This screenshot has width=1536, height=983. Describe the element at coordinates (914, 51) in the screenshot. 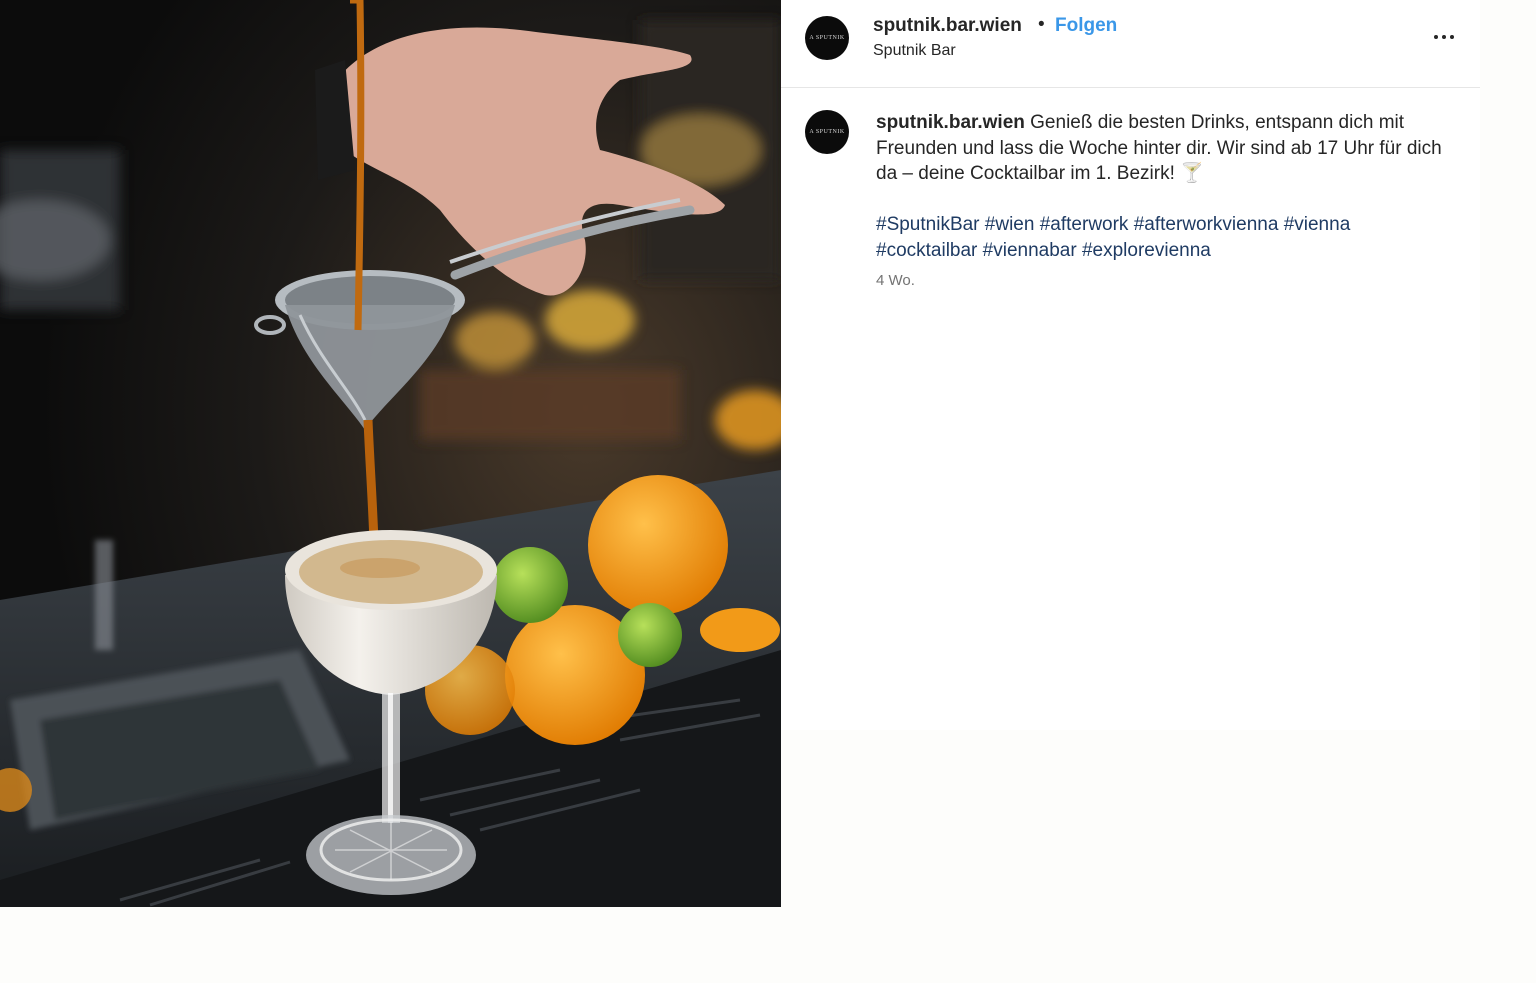

I see `location-link: Sputnik Bar` at that location.